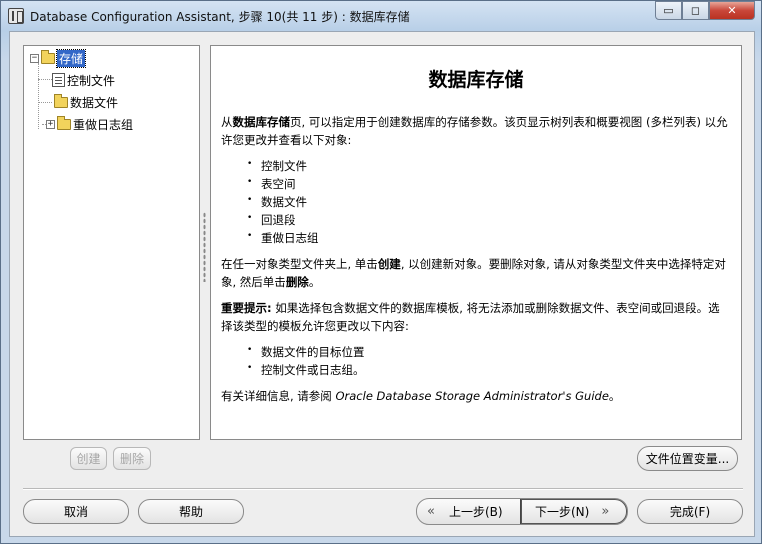  What do you see at coordinates (383, 489) in the screenshot?
I see `divider` at bounding box center [383, 489].